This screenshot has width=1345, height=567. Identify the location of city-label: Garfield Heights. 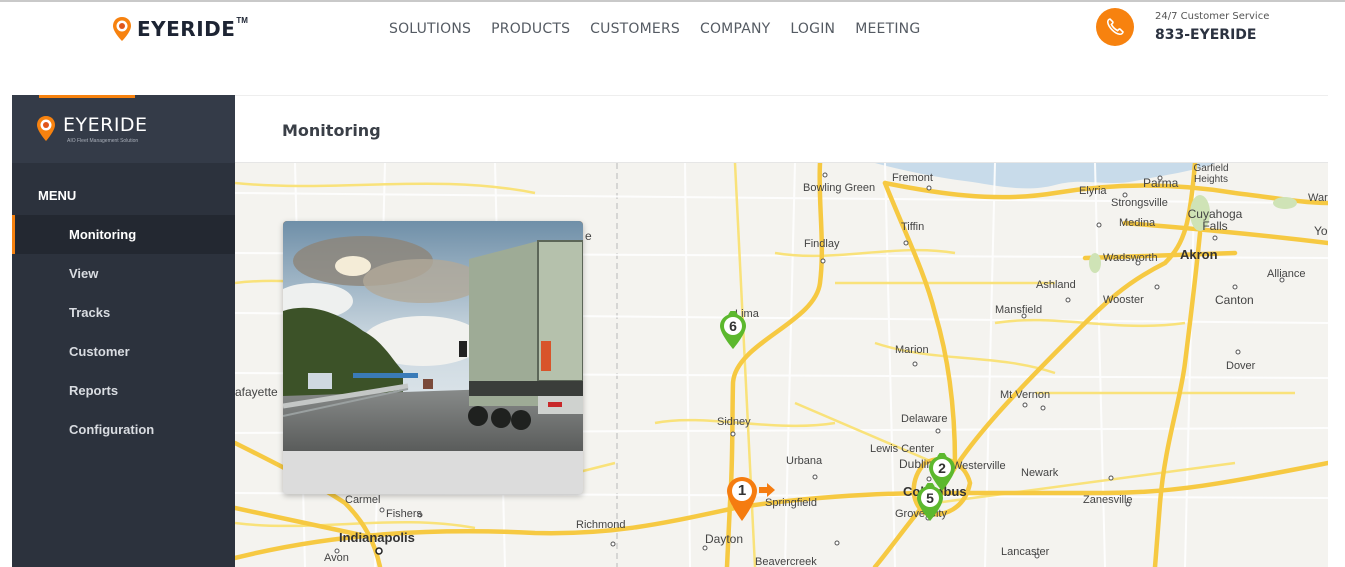
(1211, 174).